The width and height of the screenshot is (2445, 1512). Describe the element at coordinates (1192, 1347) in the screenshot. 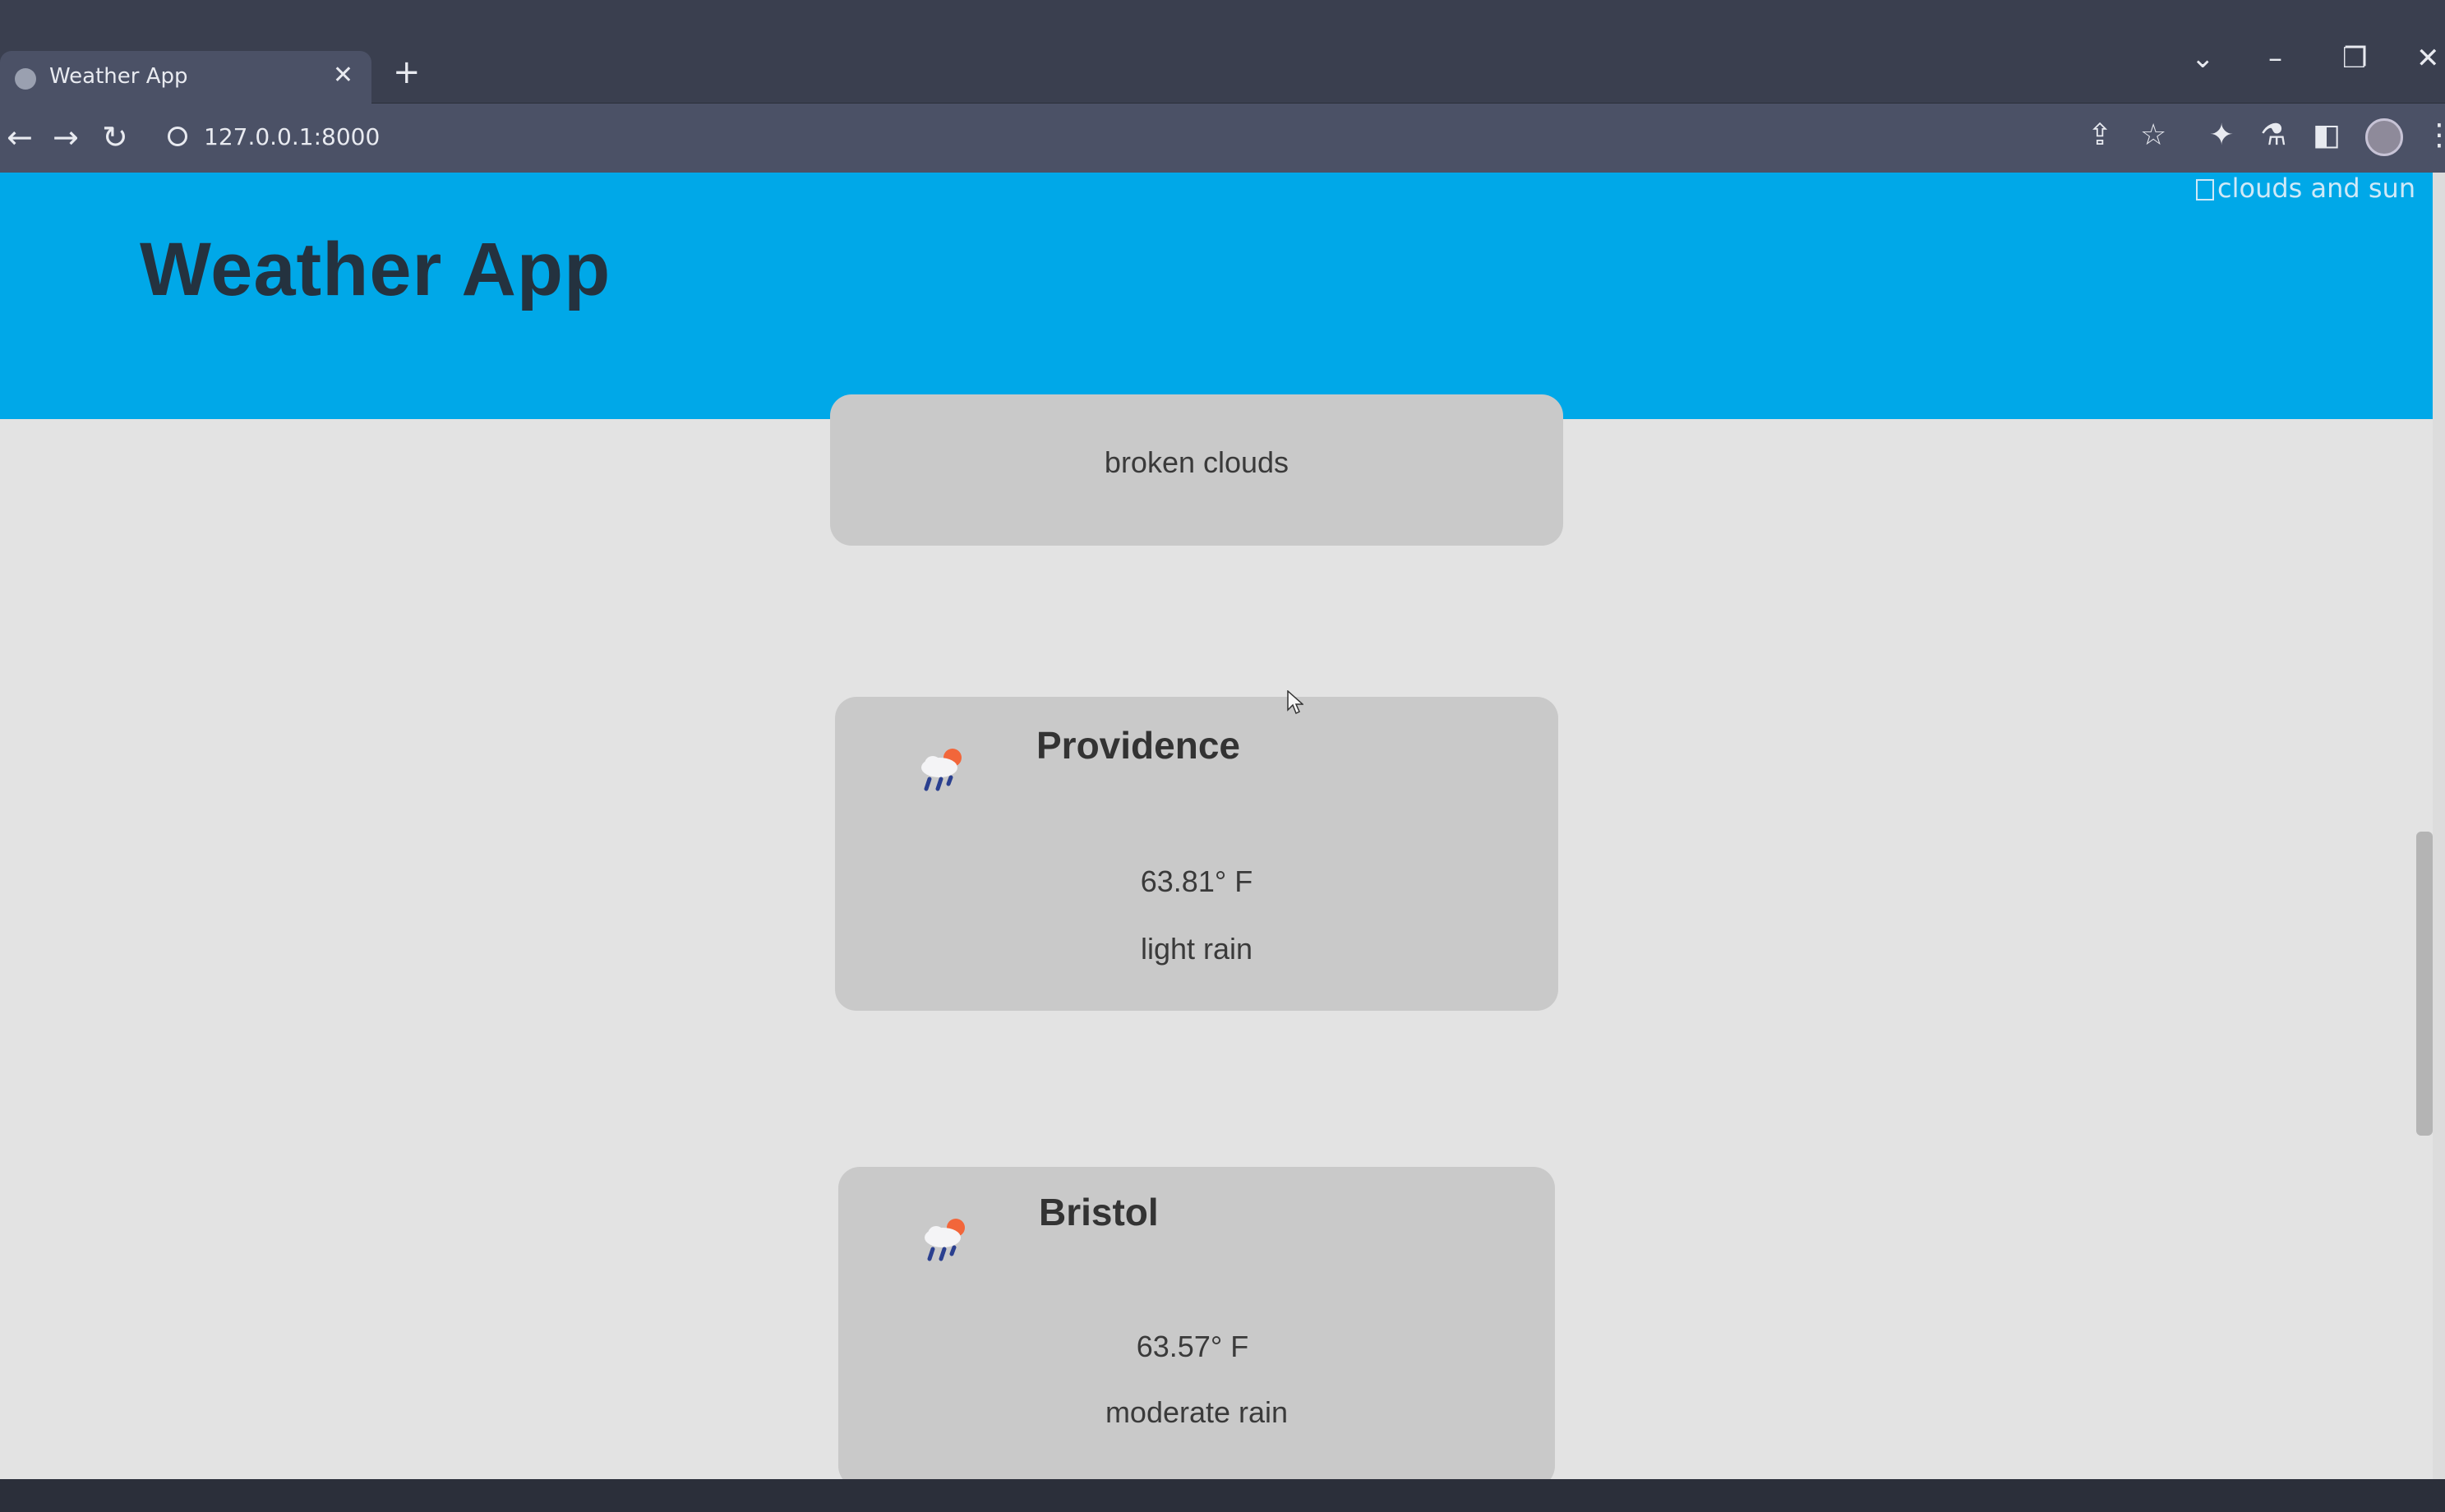

I see `temperature: 63.57° F` at that location.